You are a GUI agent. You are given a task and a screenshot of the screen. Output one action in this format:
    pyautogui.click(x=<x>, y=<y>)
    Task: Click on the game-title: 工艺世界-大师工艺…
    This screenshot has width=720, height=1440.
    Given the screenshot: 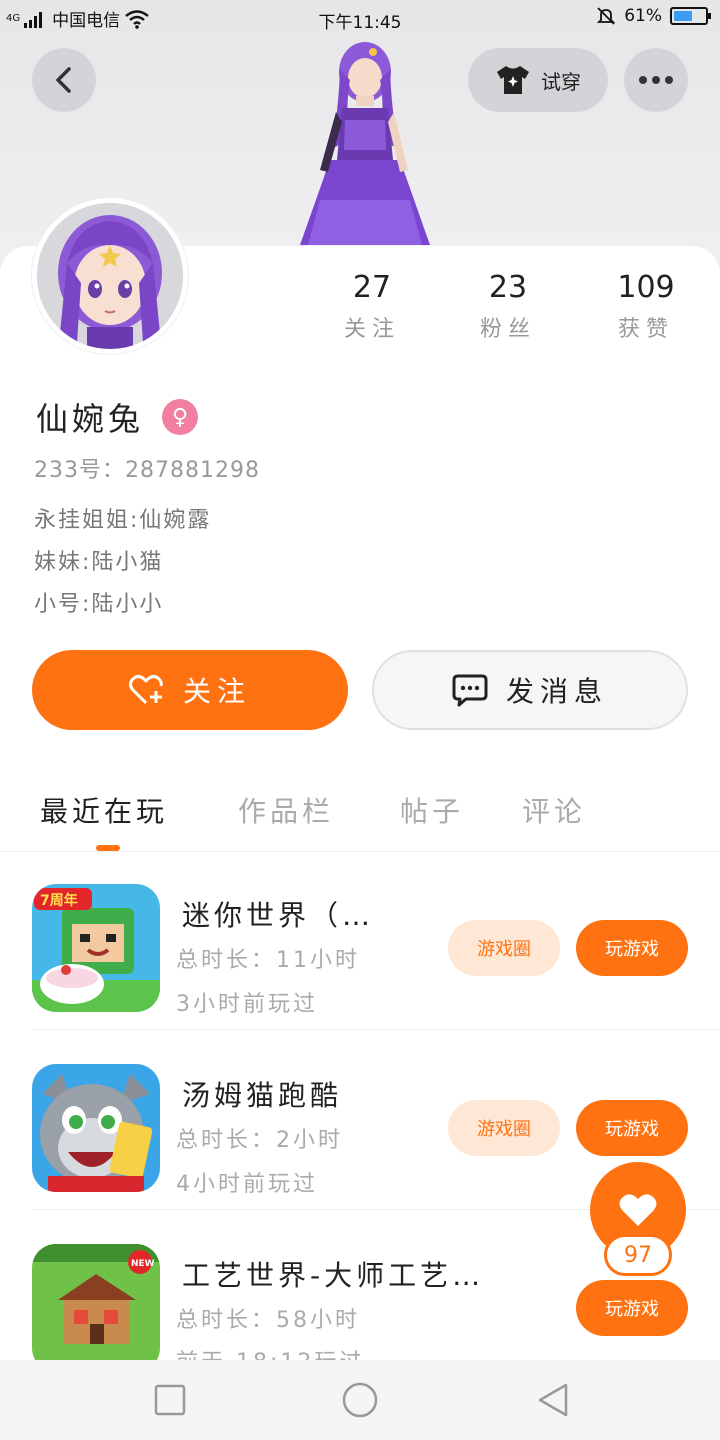 What is the action you would take?
    pyautogui.click(x=333, y=1275)
    